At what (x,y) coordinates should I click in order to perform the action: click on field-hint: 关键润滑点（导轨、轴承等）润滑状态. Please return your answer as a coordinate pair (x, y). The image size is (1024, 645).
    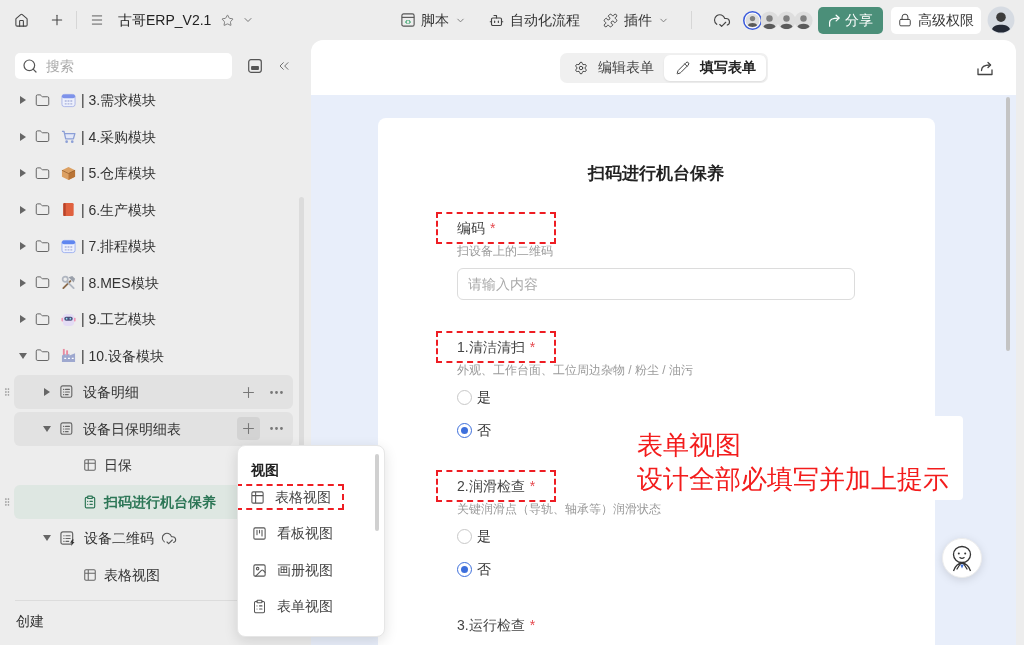
    Looking at the image, I should click on (559, 509).